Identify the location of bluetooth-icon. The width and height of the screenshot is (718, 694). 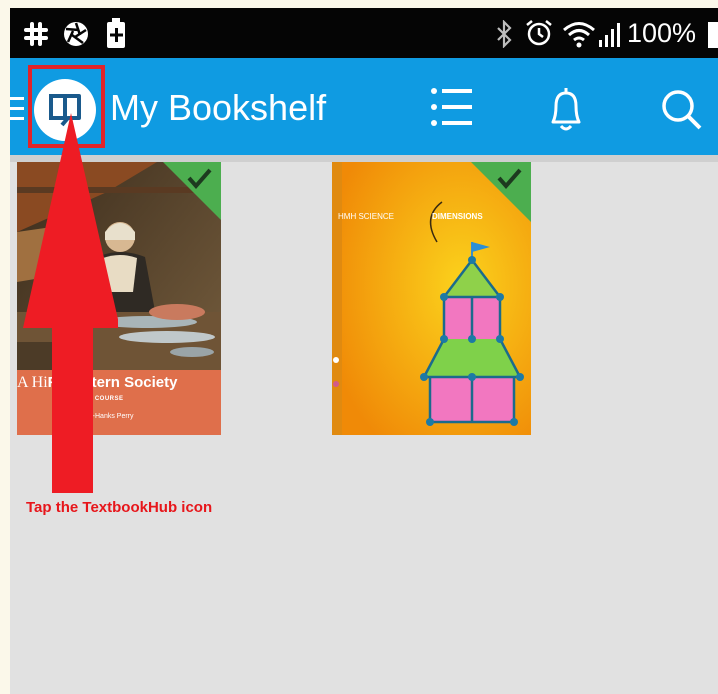
(504, 34).